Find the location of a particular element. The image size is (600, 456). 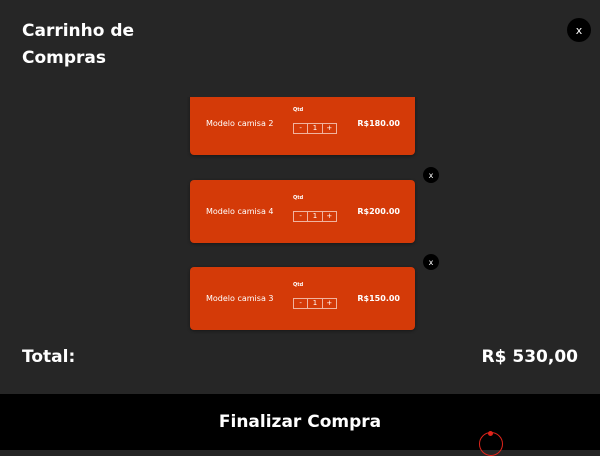

item-name: Modelo camisa 3 is located at coordinates (240, 298).